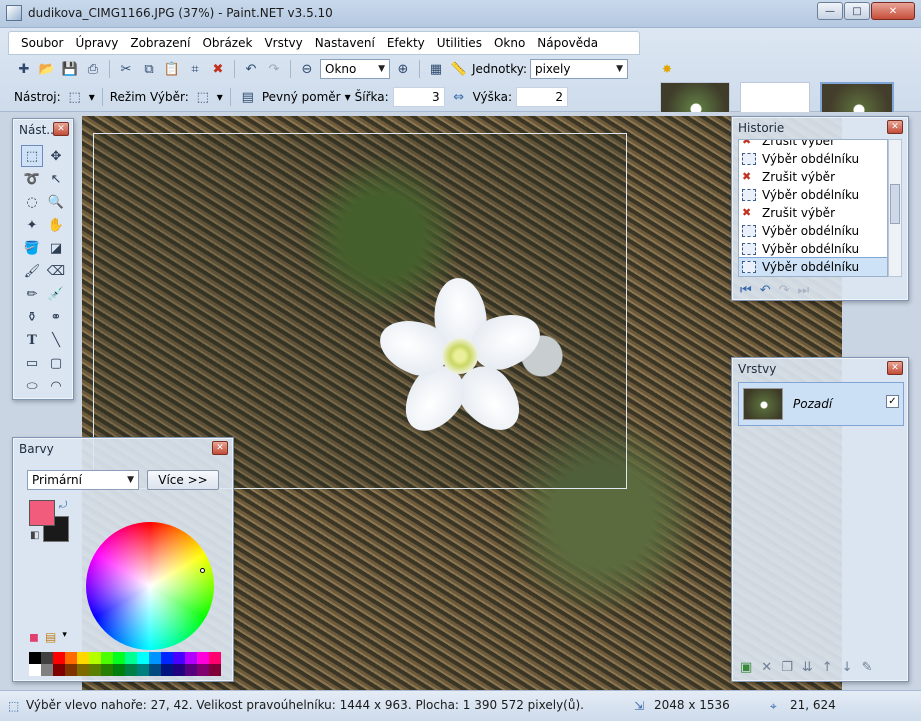  I want to click on rect-select-icon: ⬚, so click(75, 97).